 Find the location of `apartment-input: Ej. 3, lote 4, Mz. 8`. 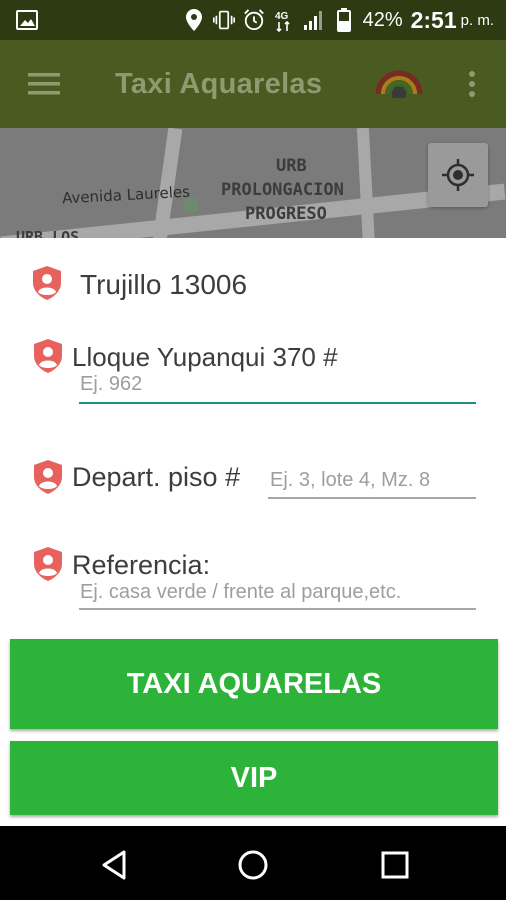

apartment-input: Ej. 3, lote 4, Mz. 8 is located at coordinates (350, 480).